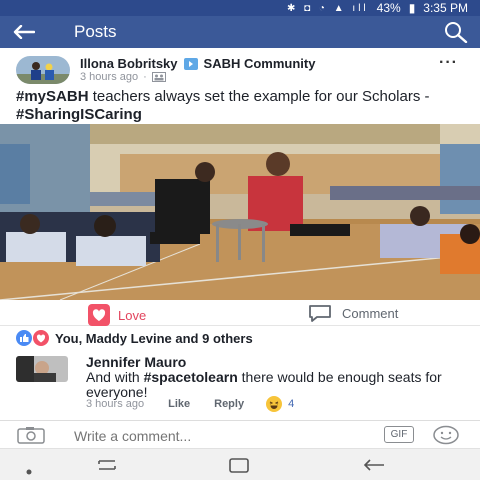  What do you see at coordinates (154, 338) in the screenshot?
I see `reactions-text: You, Maddy Levine and 9 others` at bounding box center [154, 338].